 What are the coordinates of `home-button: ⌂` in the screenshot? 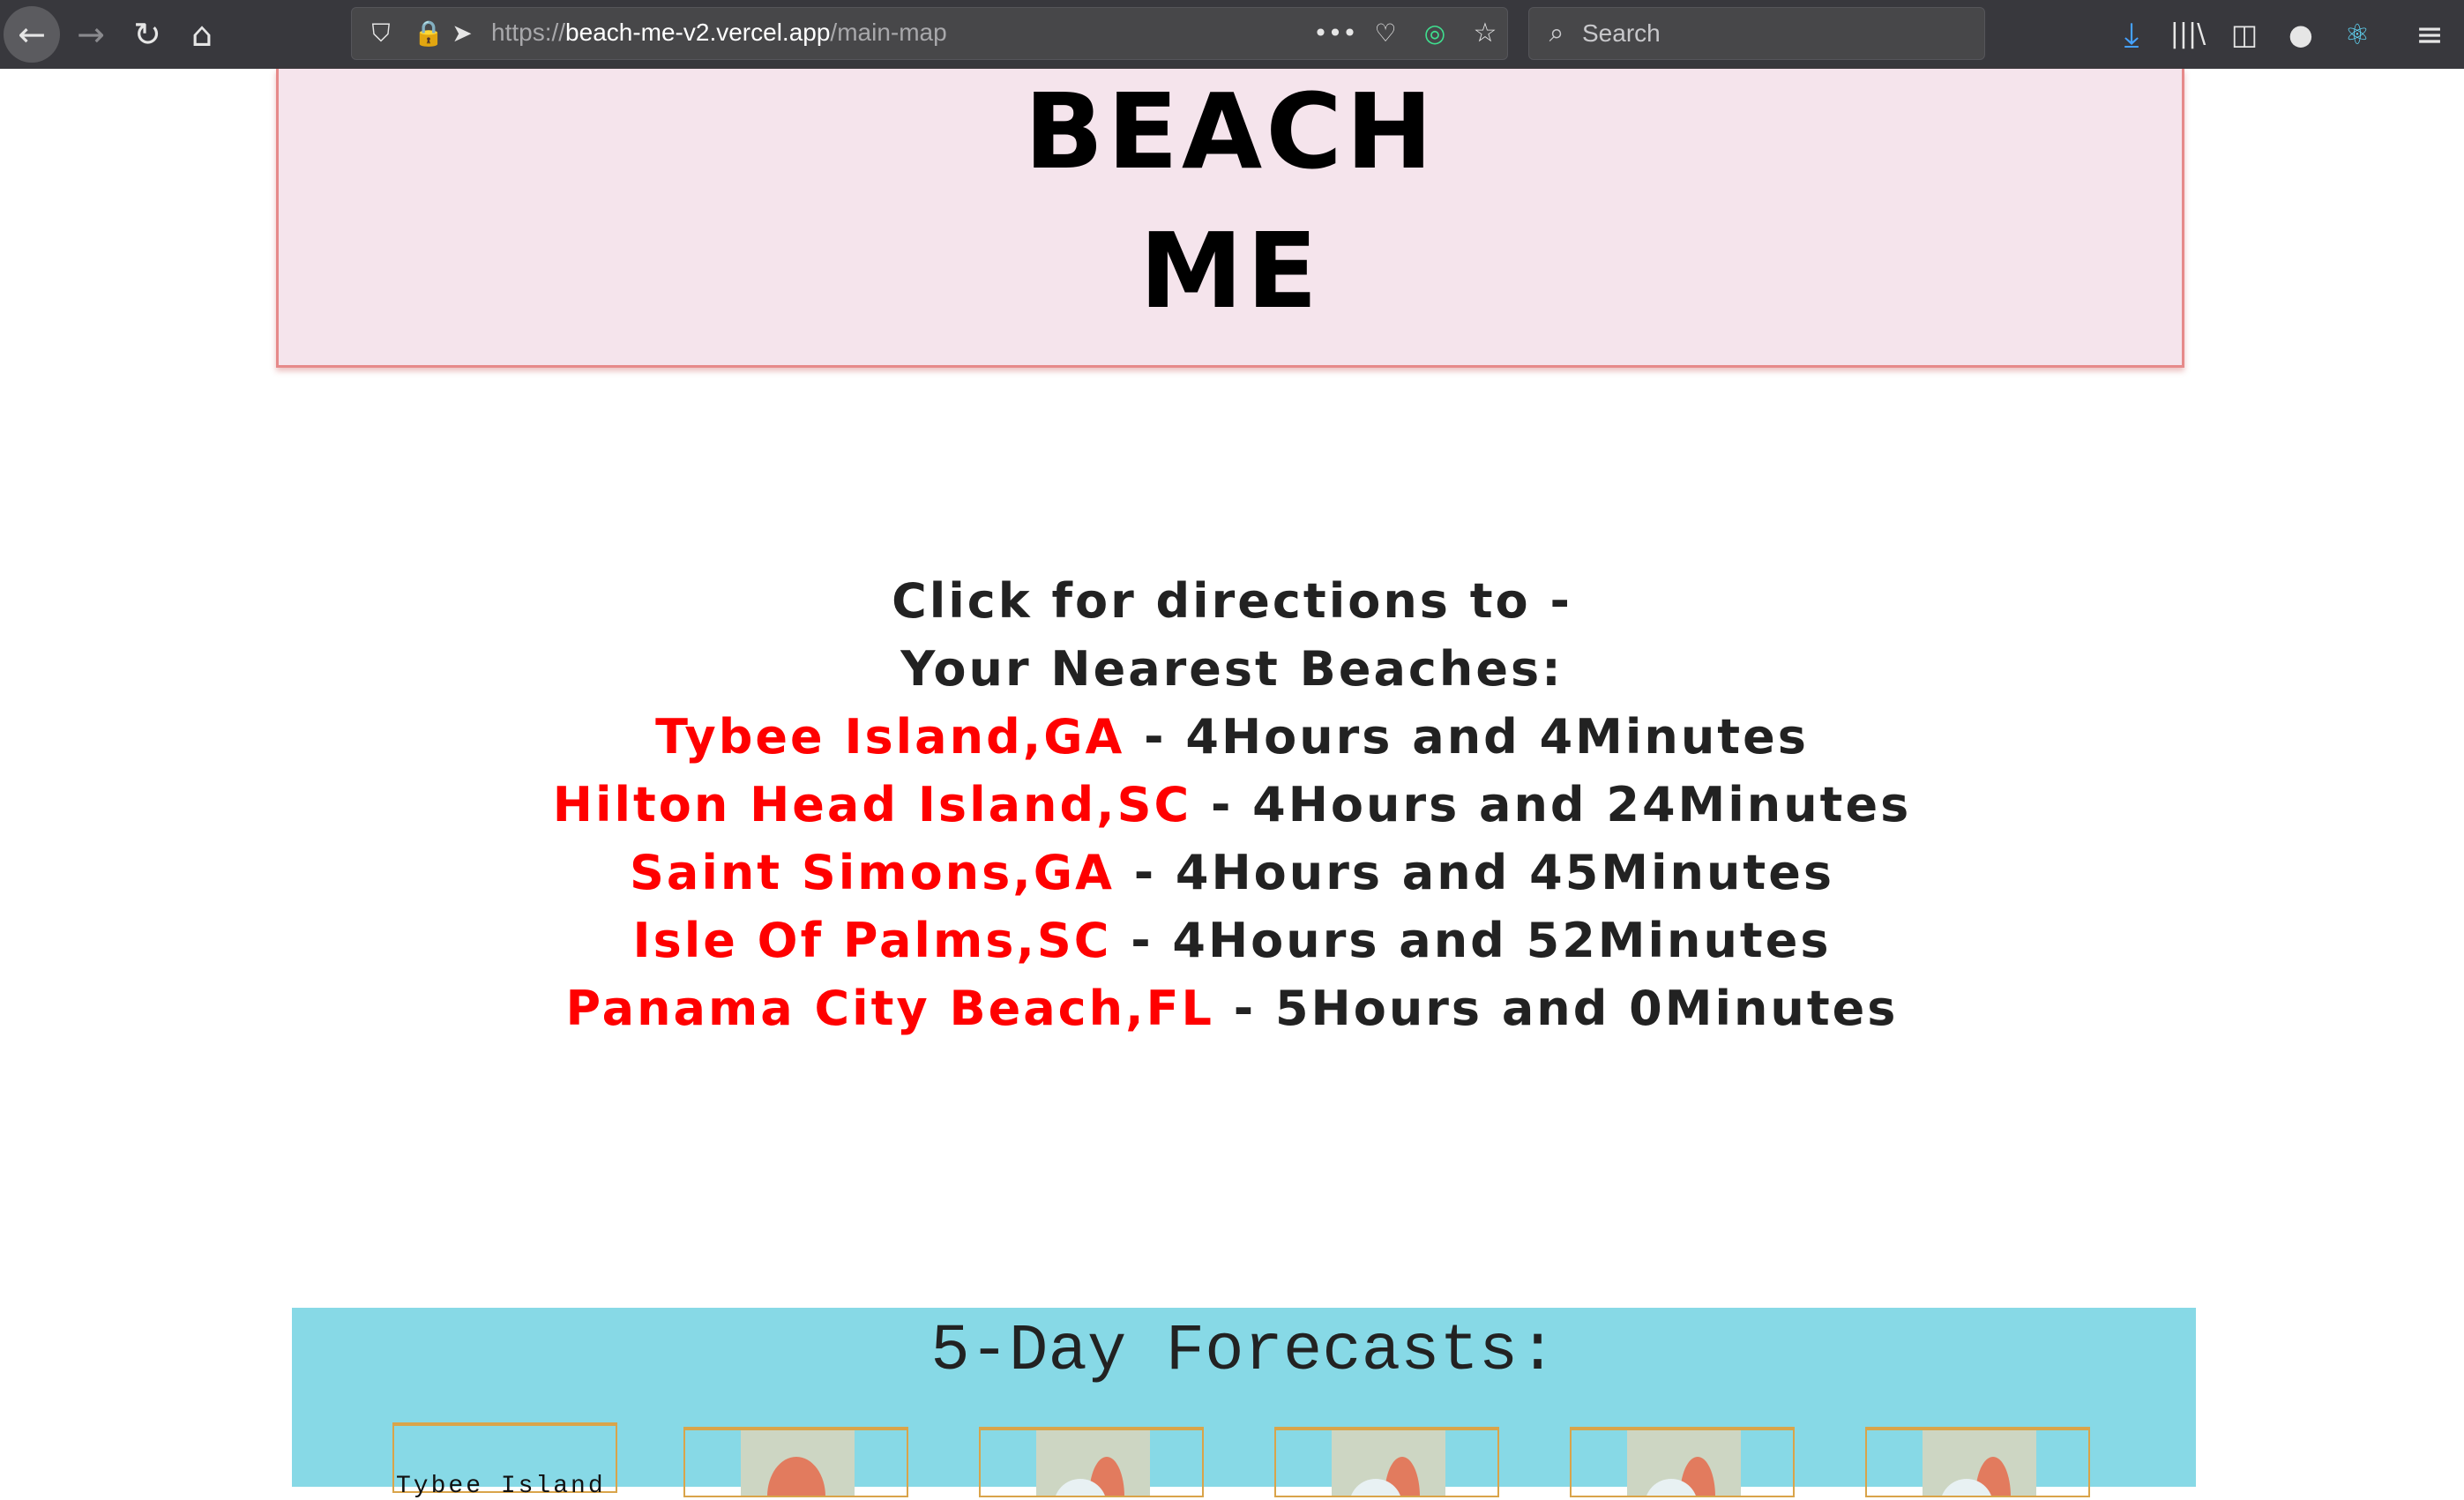 It's located at (202, 34).